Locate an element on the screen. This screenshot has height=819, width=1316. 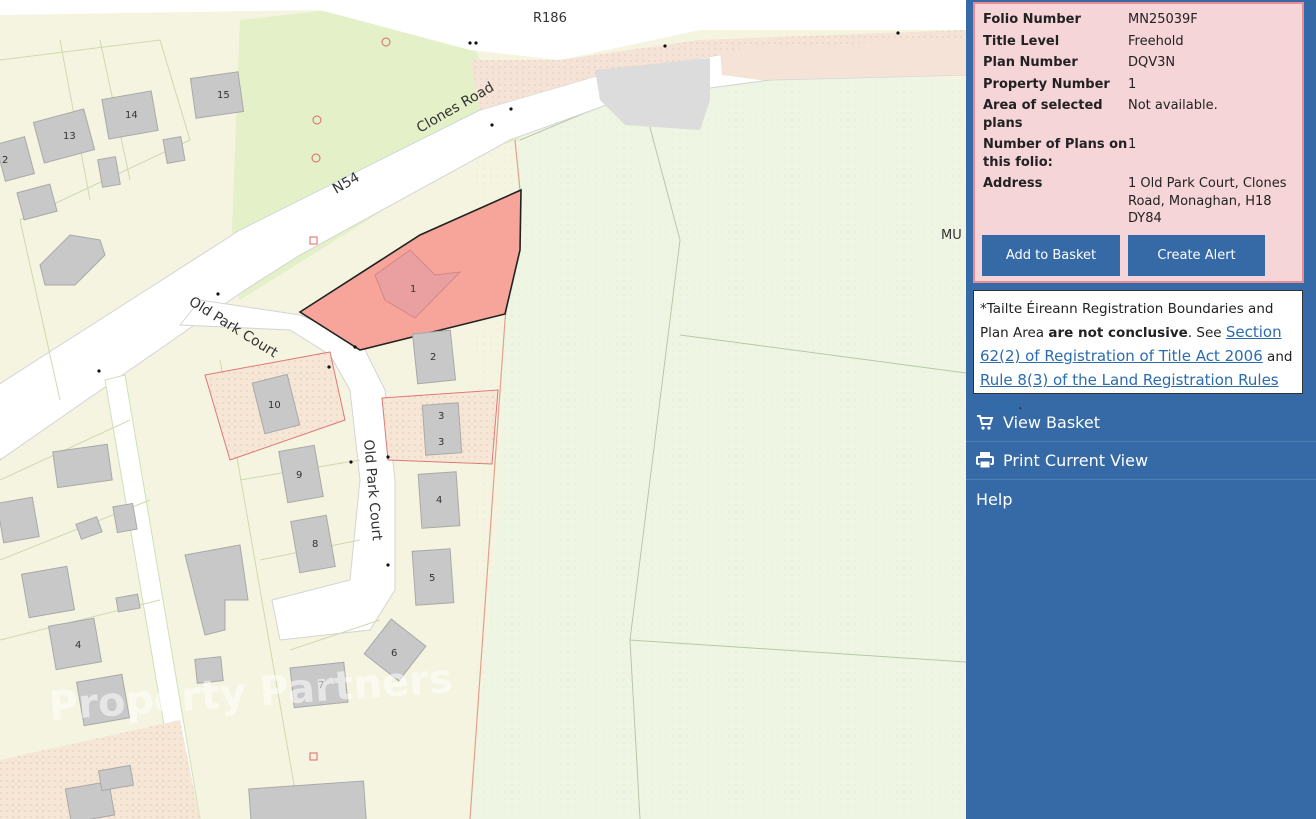
view-basket-menu-item: View Basket is located at coordinates (1141, 422).